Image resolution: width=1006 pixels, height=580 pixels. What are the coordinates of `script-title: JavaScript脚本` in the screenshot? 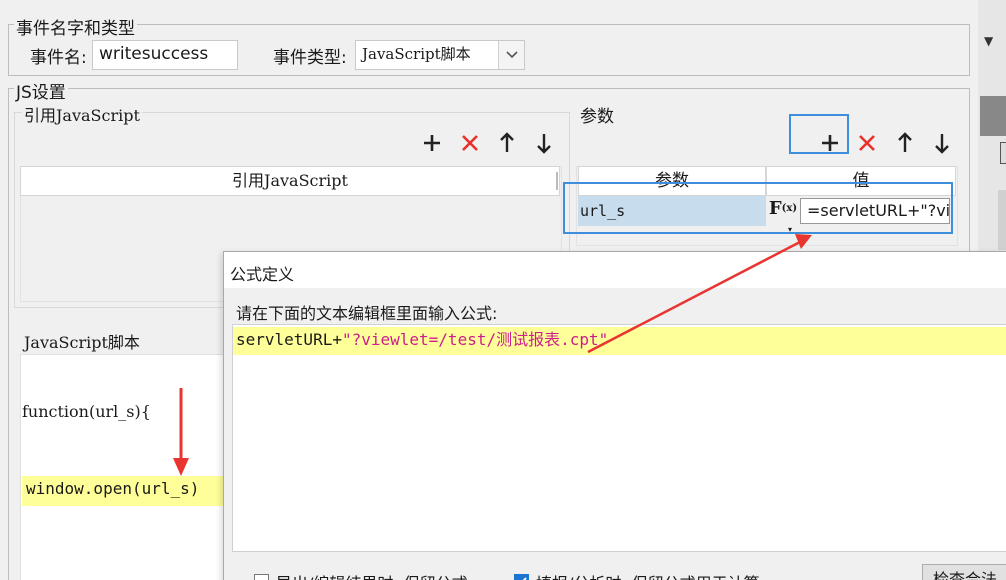 It's located at (82, 342).